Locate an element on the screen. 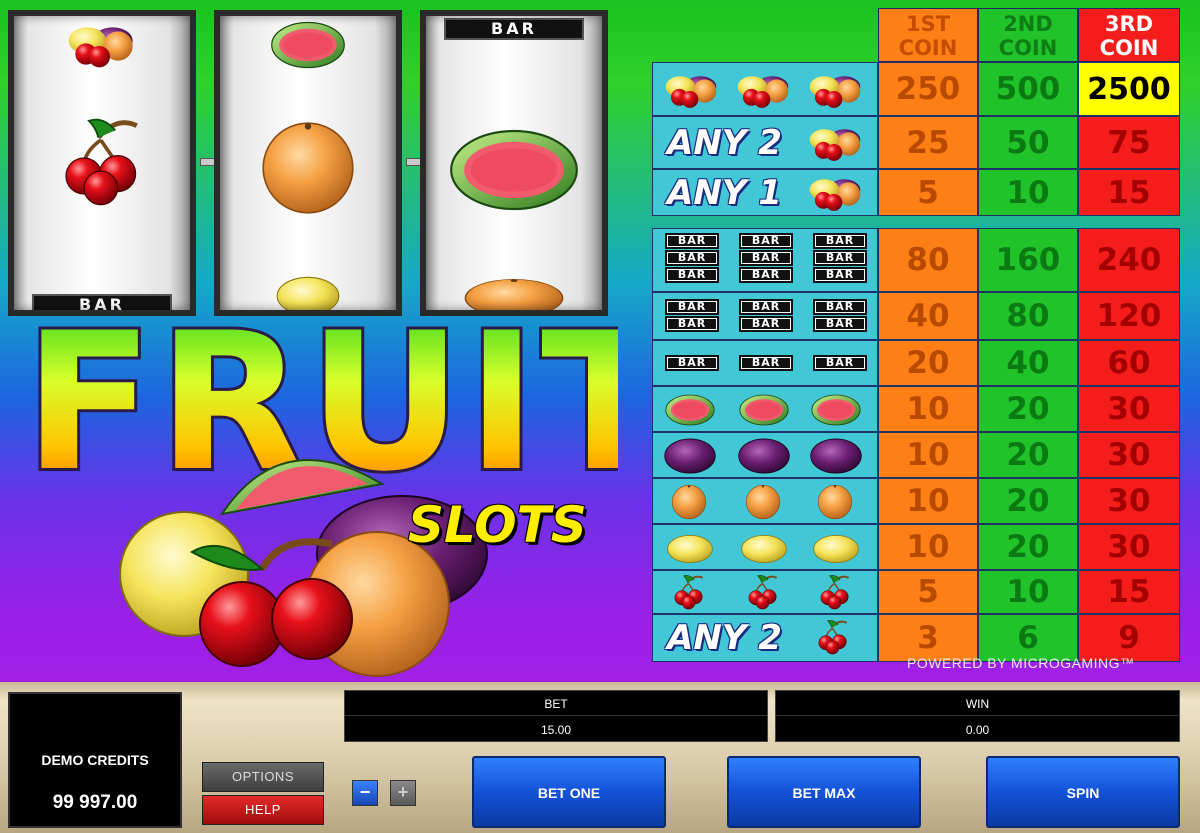  paytable-row: ANY 1 5 10 15 is located at coordinates (916, 192).